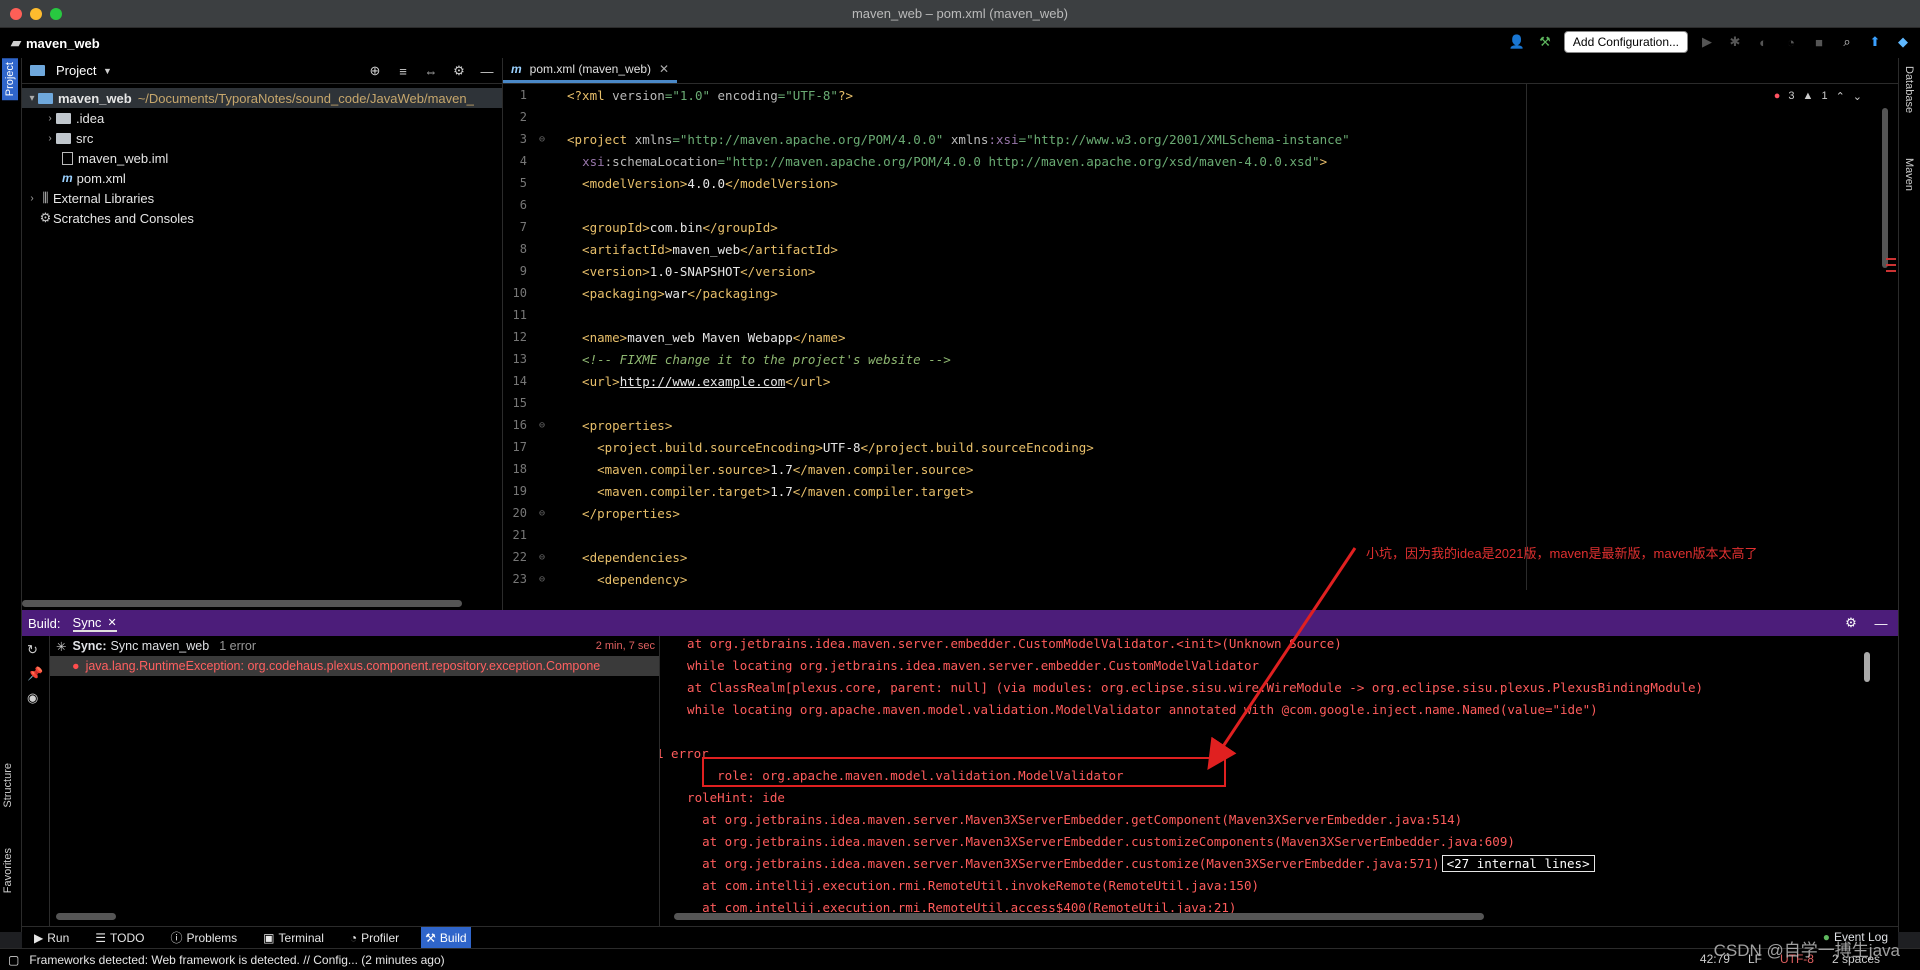  What do you see at coordinates (596, 513) in the screenshot?
I see `code-line: 20 ⊖ </properties>` at bounding box center [596, 513].